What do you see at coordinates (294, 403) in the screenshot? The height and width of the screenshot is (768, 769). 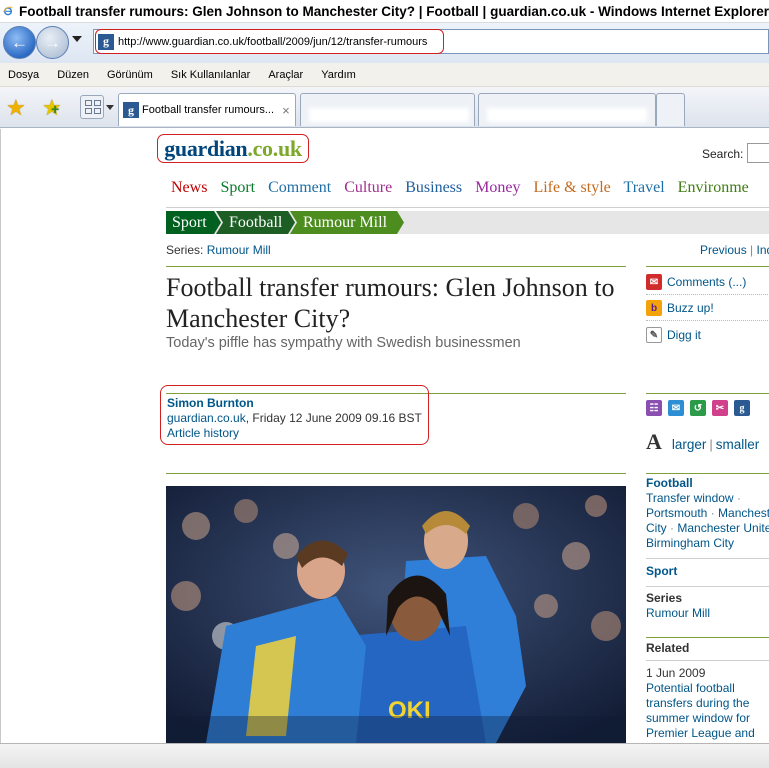 I see `author-link: Simon Burnton` at bounding box center [294, 403].